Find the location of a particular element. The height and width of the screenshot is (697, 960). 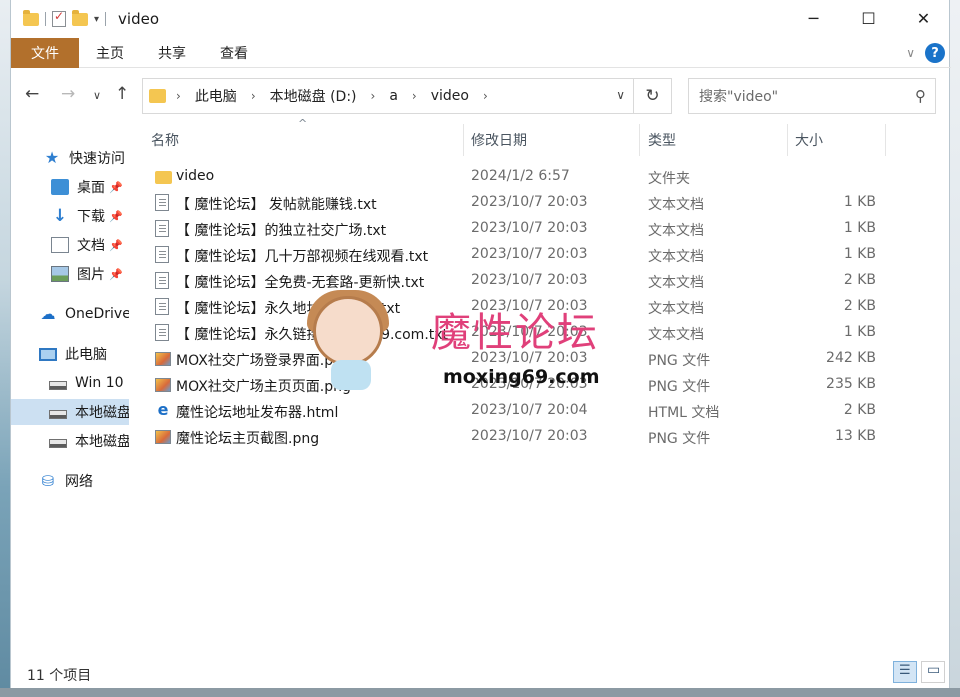

desktop-background-bottom is located at coordinates (480, 692).